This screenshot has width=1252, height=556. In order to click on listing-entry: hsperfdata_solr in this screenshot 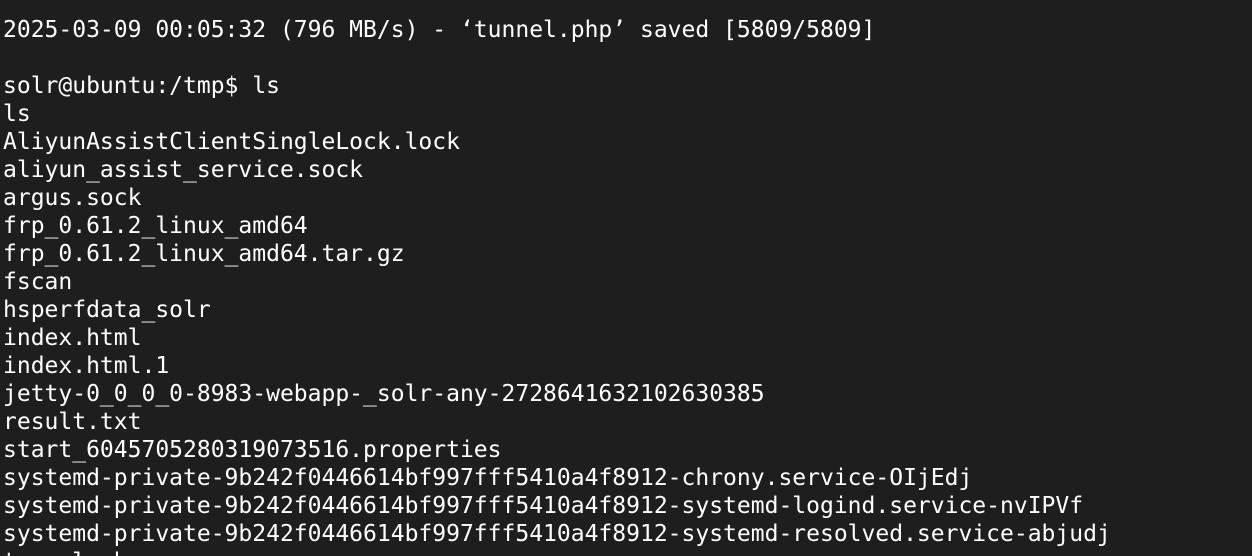, I will do `click(107, 310)`.